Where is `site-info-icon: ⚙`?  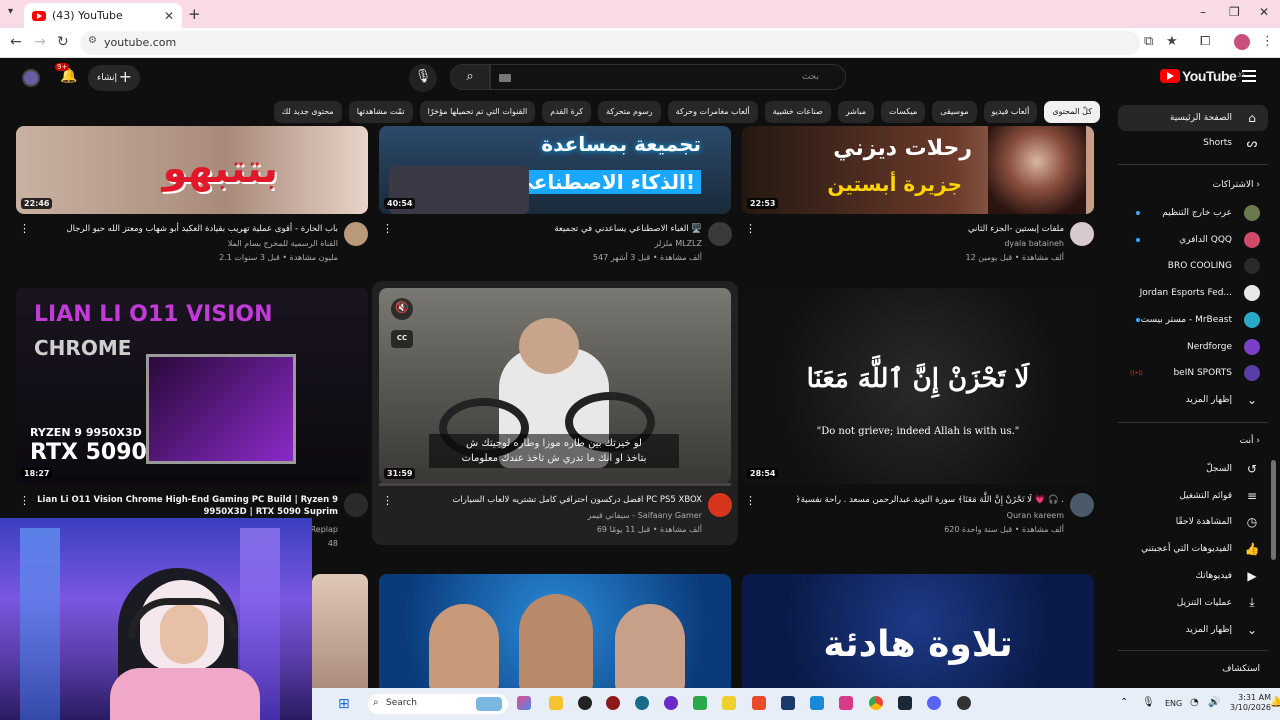 site-info-icon: ⚙ is located at coordinates (92, 40).